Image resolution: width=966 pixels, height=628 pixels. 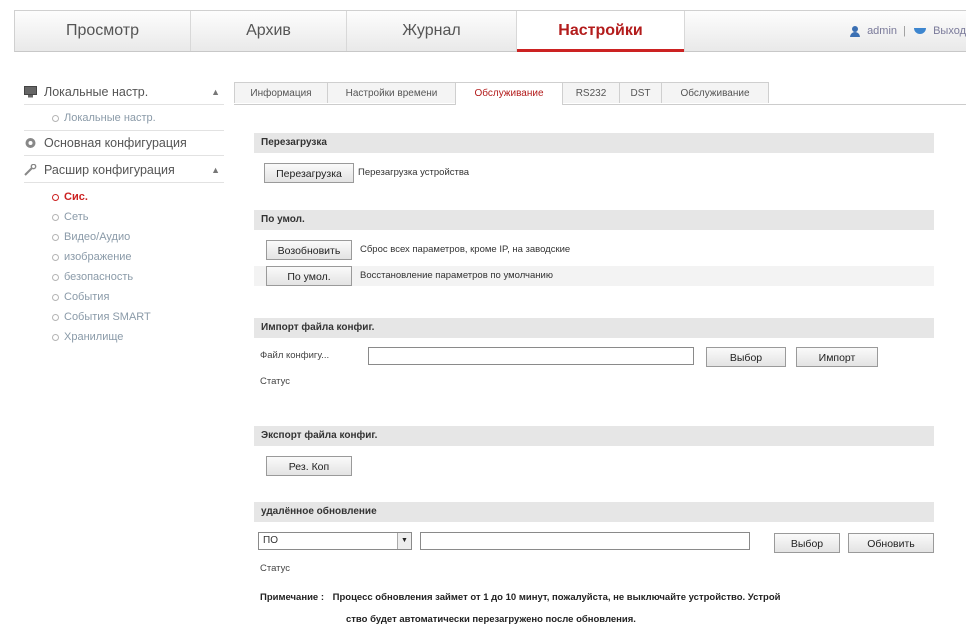 I want to click on sidebar-item-local-settings: Локальные настр., so click(x=124, y=118).